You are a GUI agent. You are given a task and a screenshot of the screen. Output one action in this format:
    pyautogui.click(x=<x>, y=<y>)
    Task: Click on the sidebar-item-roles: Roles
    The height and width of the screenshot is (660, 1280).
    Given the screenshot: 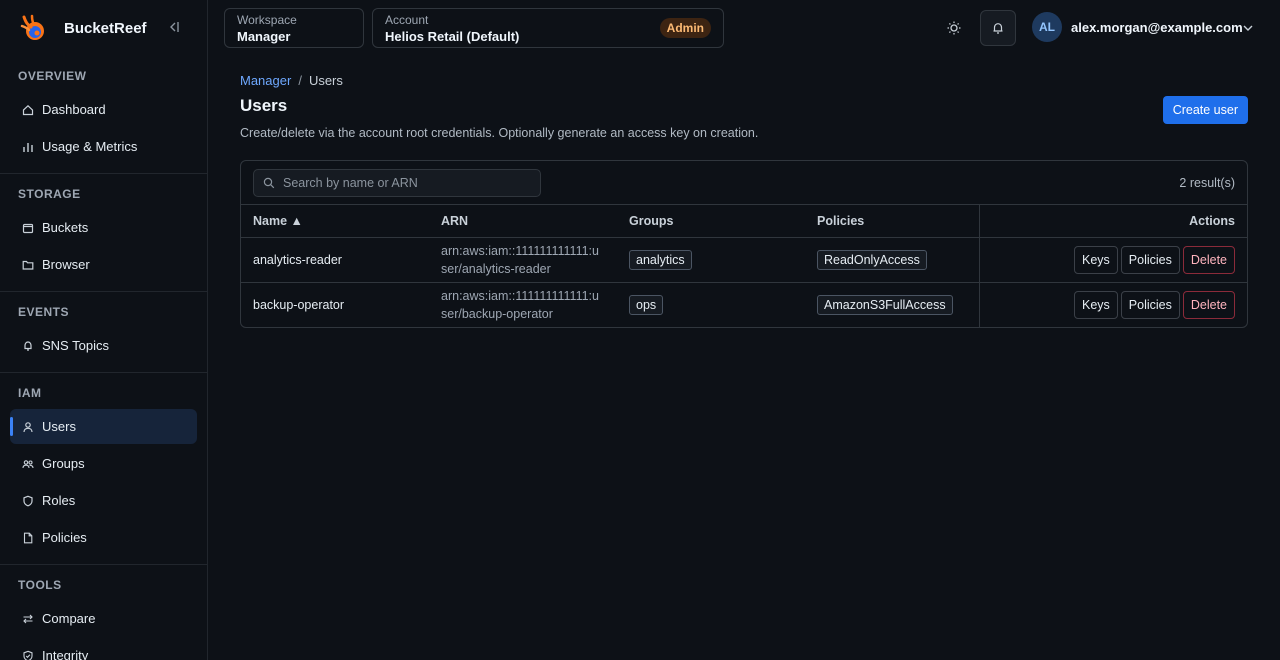 What is the action you would take?
    pyautogui.click(x=103, y=500)
    